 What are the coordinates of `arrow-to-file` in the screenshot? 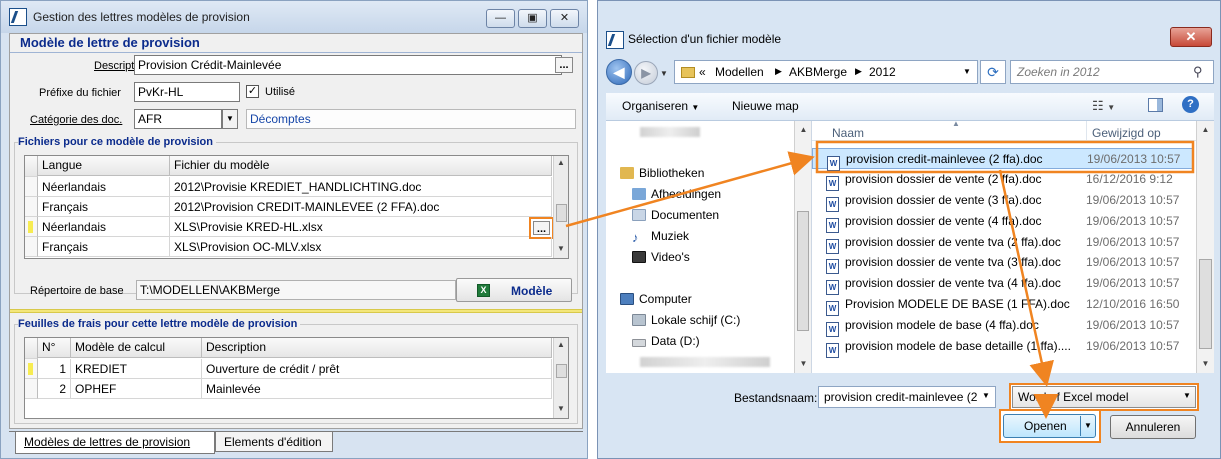 It's located at (690, 189).